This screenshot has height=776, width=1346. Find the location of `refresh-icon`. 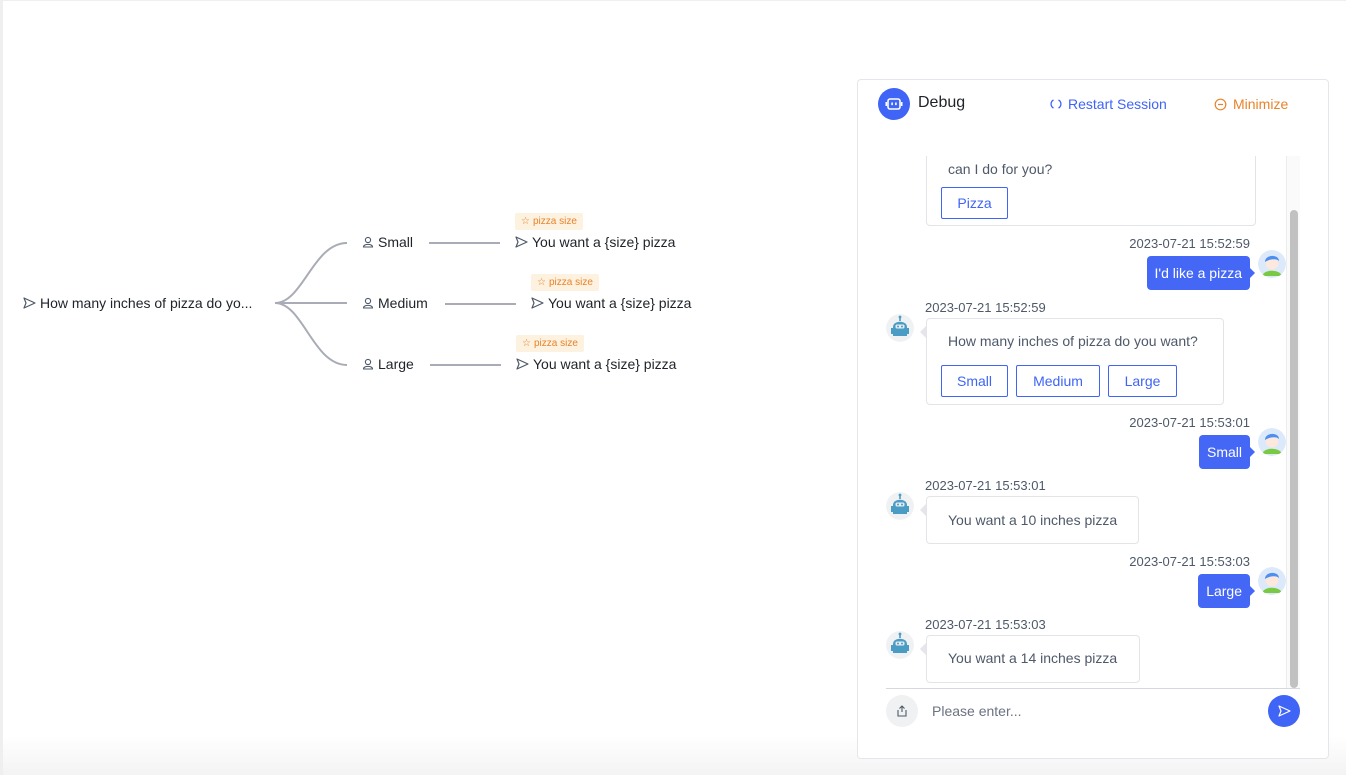

refresh-icon is located at coordinates (1056, 104).